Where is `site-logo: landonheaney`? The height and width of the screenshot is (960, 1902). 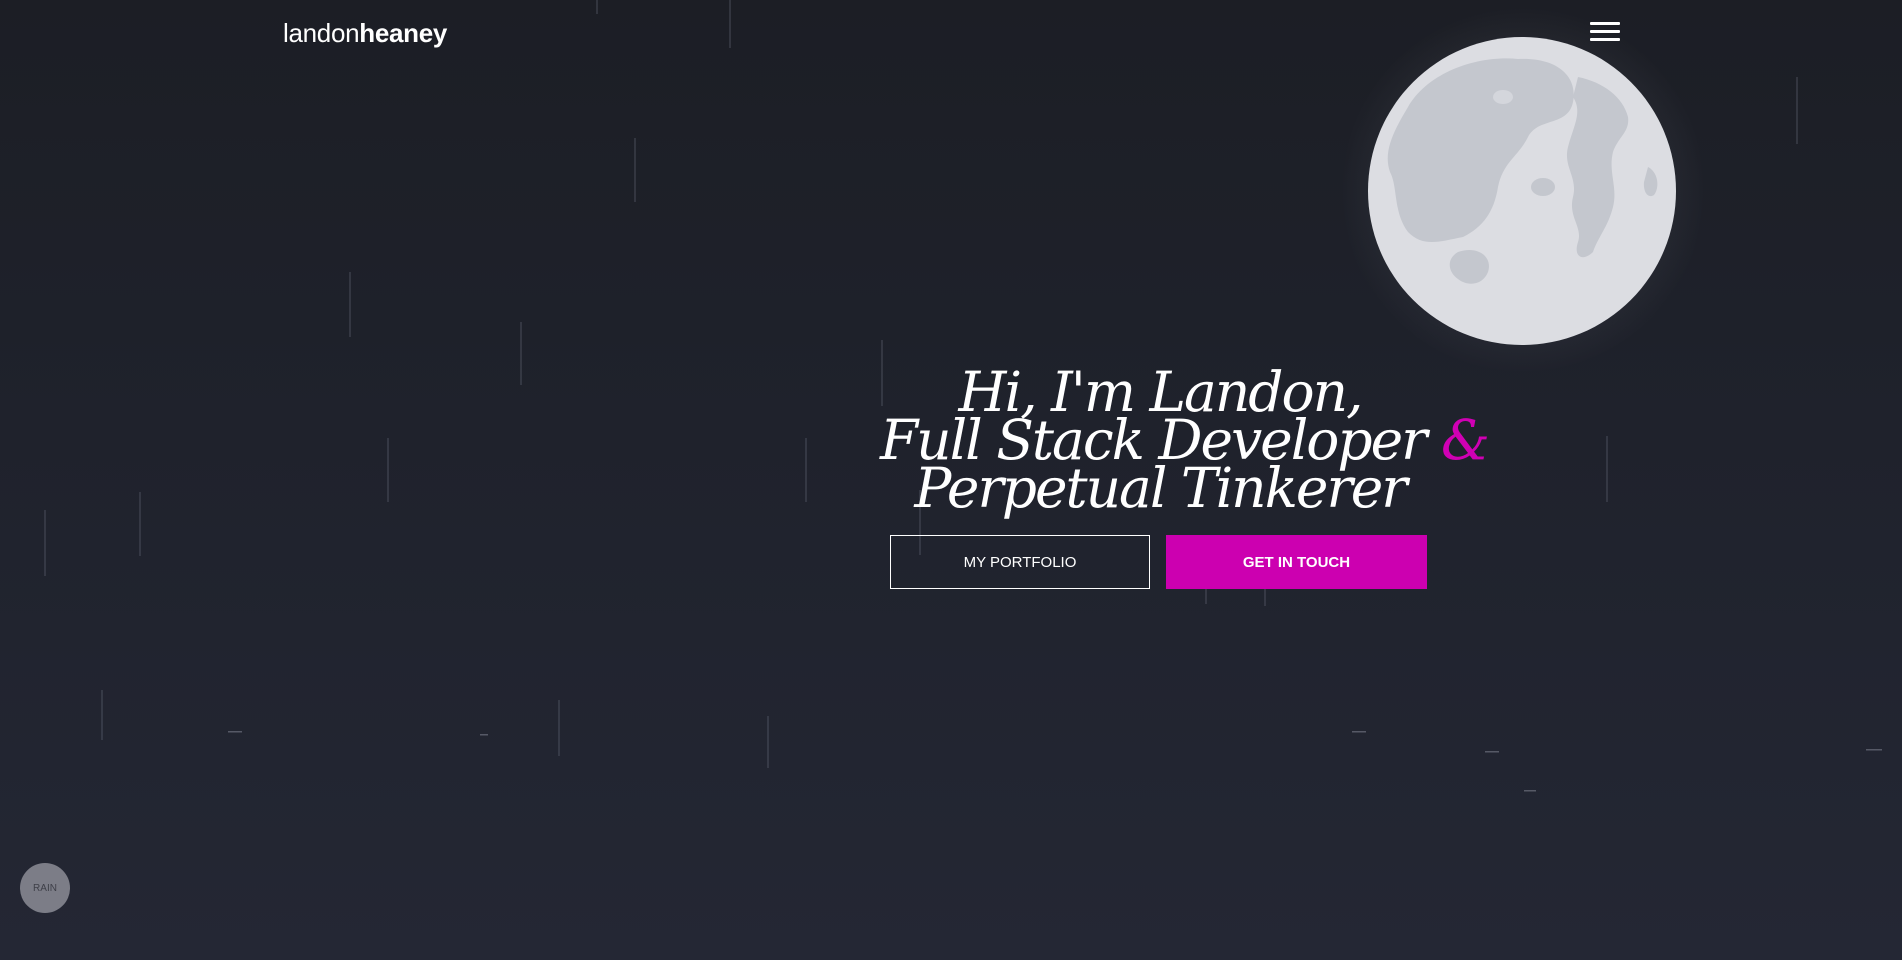
site-logo: landonheaney is located at coordinates (365, 33).